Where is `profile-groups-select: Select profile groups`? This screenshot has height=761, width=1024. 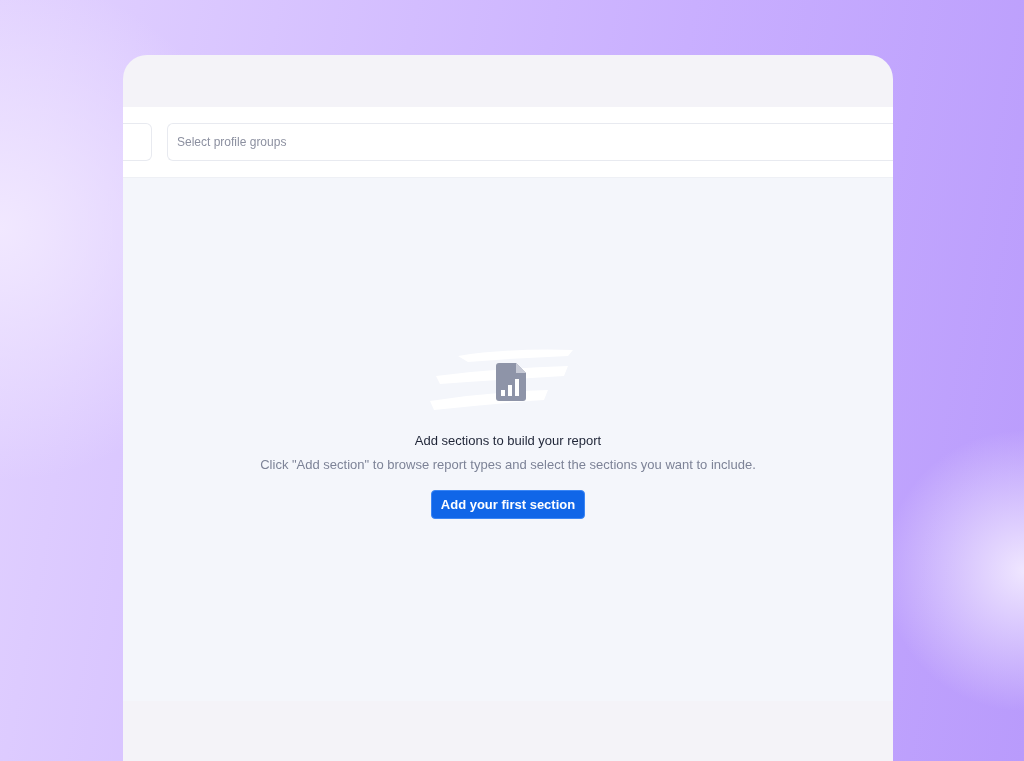
profile-groups-select: Select profile groups is located at coordinates (530, 142).